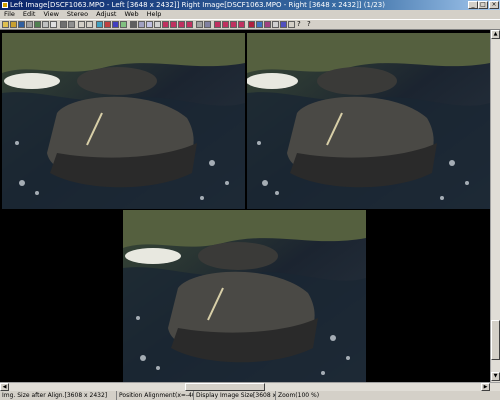 This screenshot has width=500, height=400. Describe the element at coordinates (259, 24) in the screenshot. I see `blue-square-icon` at that location.